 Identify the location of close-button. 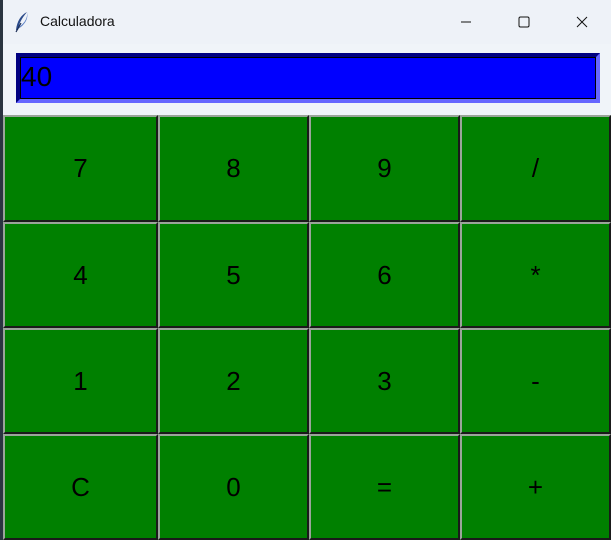
(582, 22).